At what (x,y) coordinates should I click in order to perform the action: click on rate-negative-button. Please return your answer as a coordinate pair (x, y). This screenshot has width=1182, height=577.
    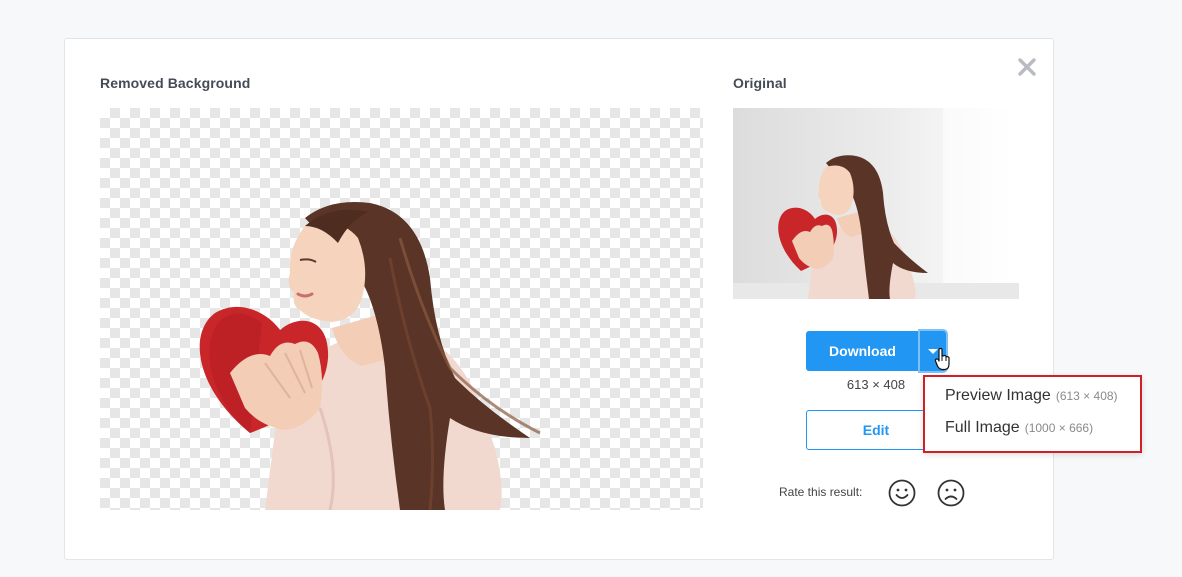
    Looking at the image, I should click on (951, 493).